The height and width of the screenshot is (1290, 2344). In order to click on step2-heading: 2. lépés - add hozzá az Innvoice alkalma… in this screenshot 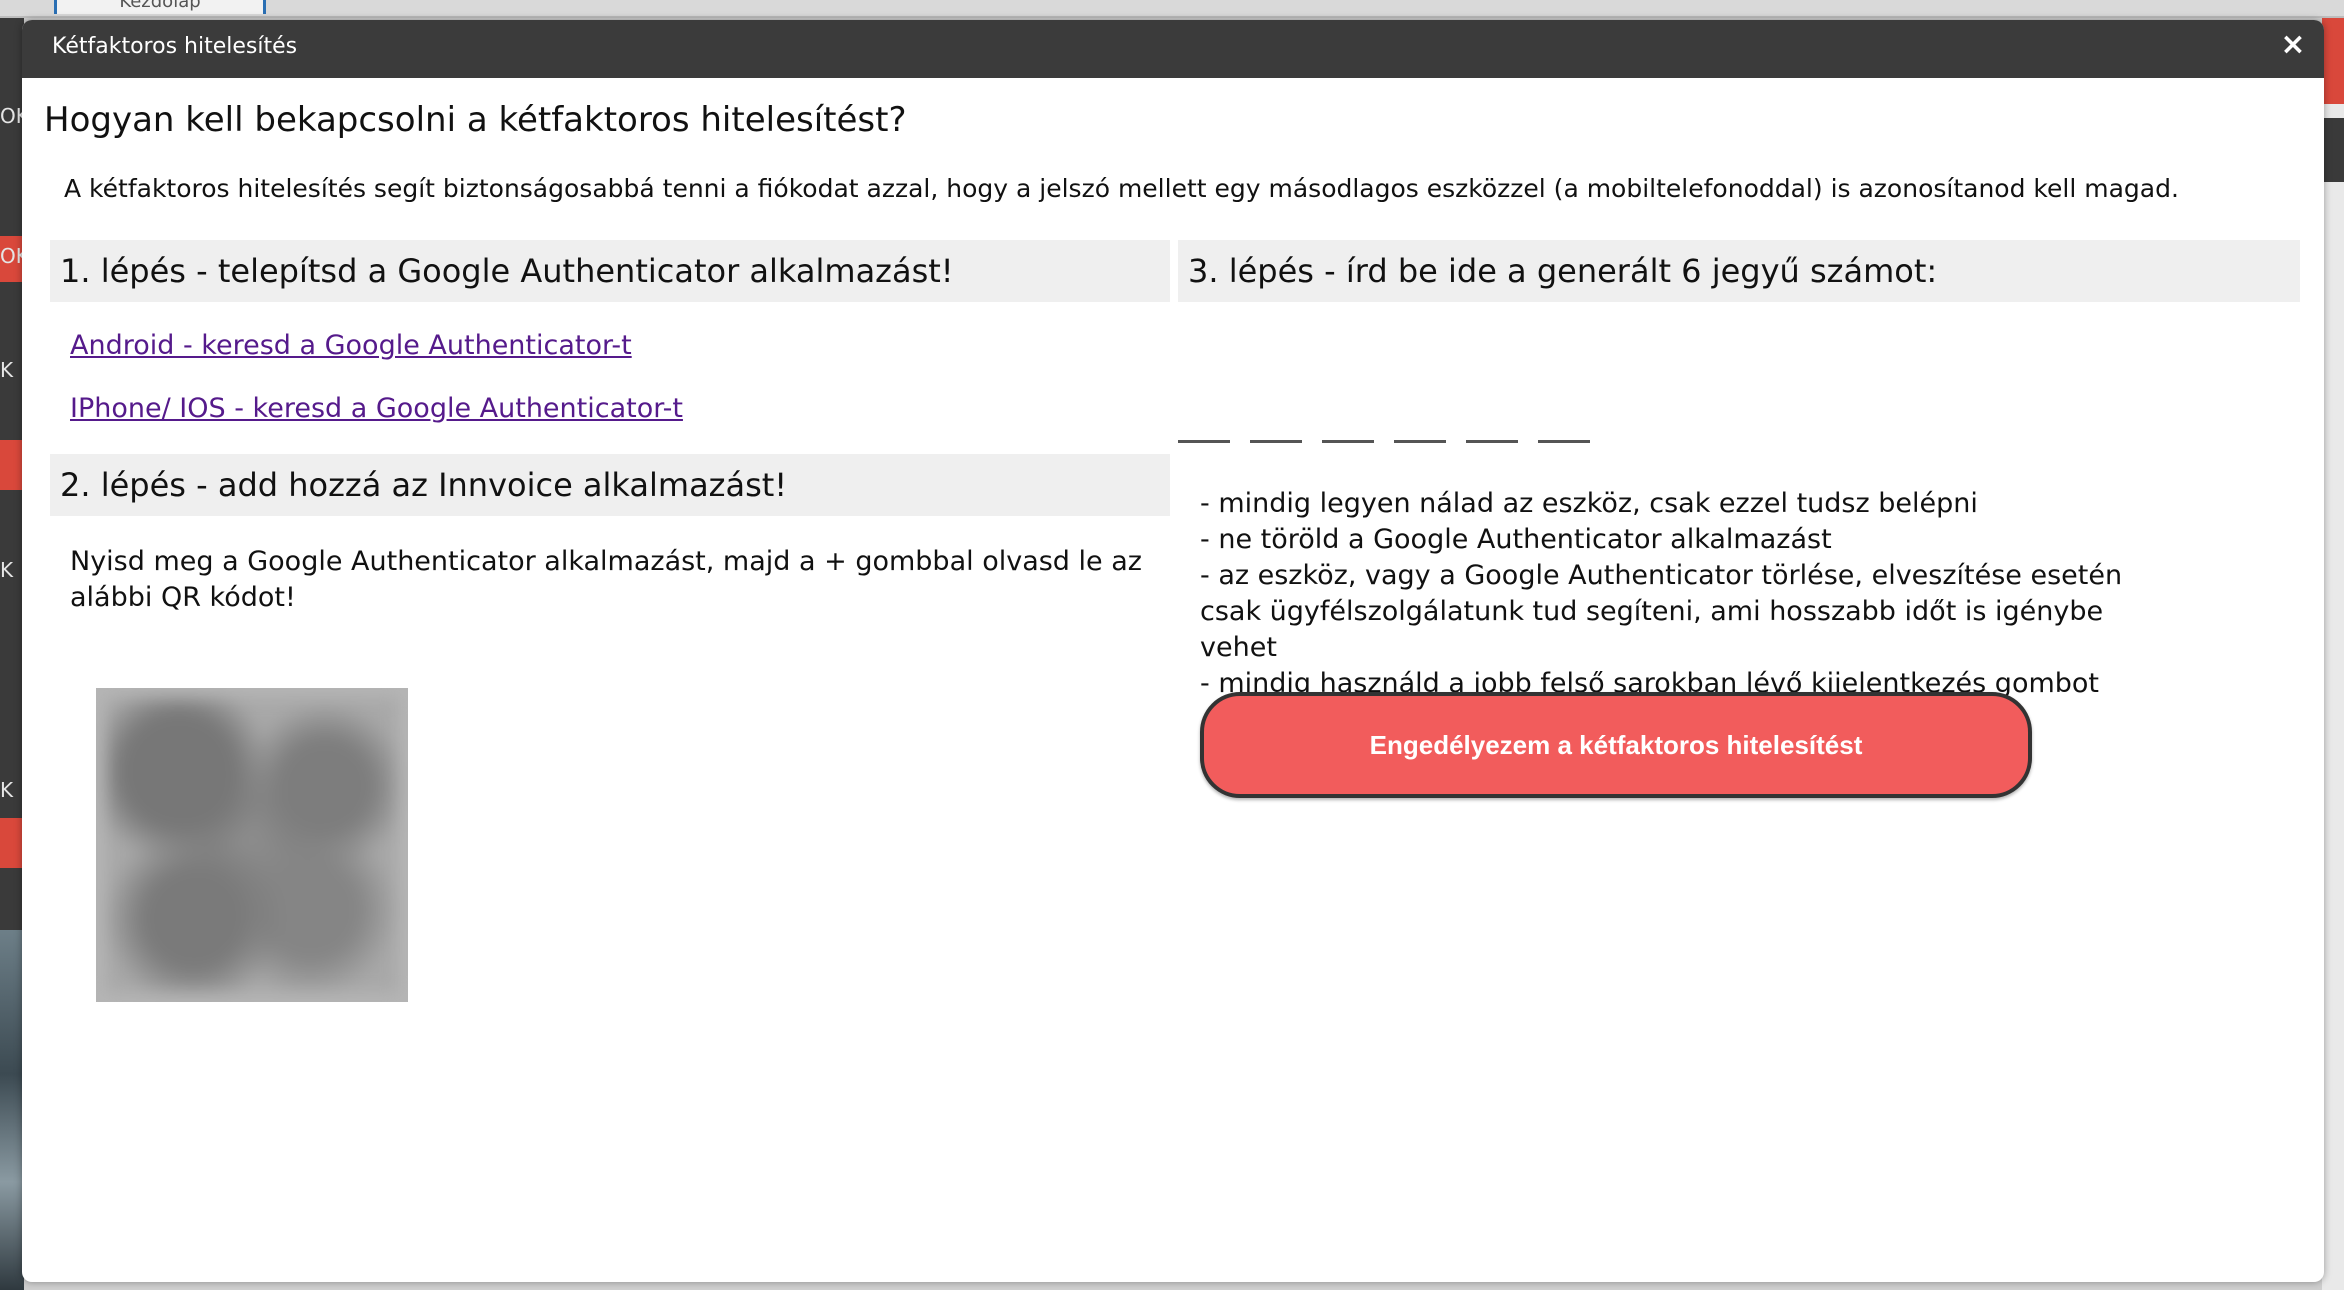, I will do `click(610, 485)`.